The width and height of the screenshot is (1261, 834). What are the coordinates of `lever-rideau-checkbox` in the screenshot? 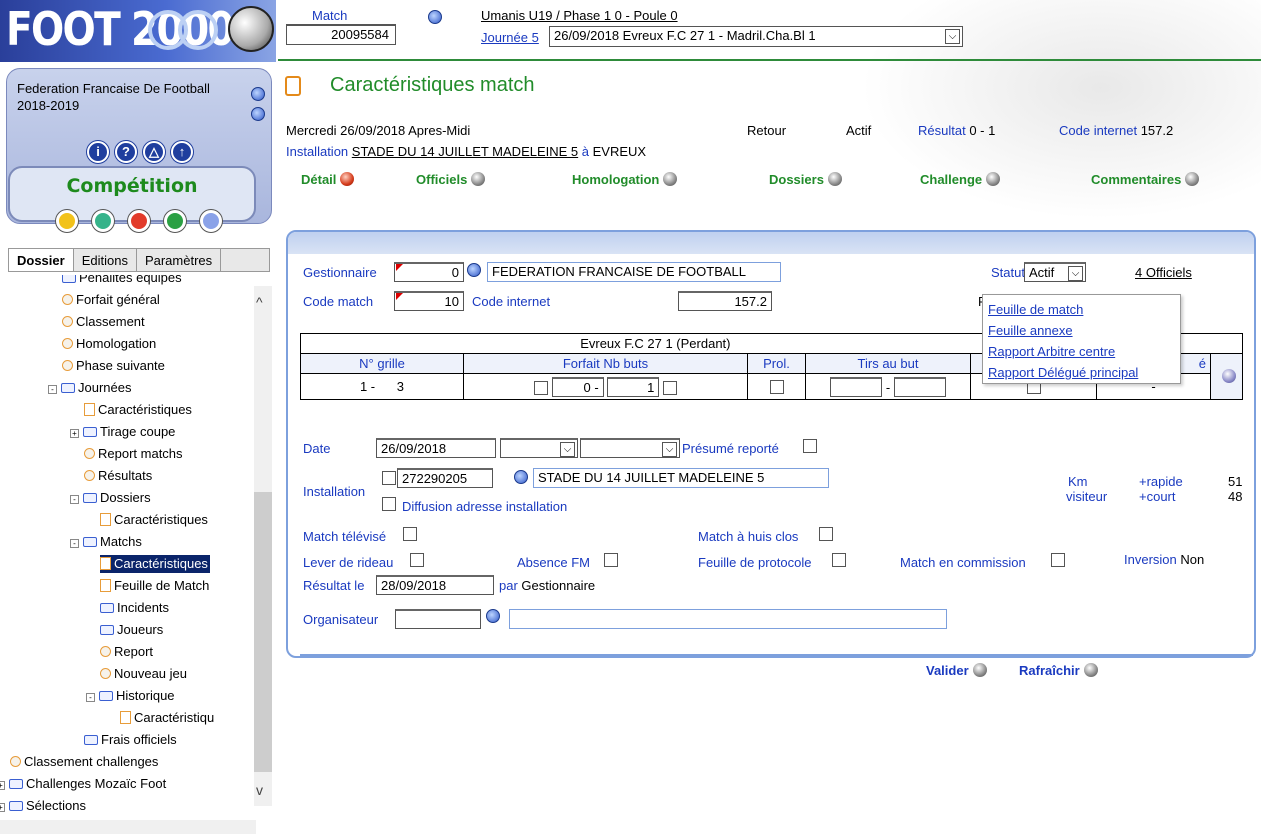 It's located at (417, 560).